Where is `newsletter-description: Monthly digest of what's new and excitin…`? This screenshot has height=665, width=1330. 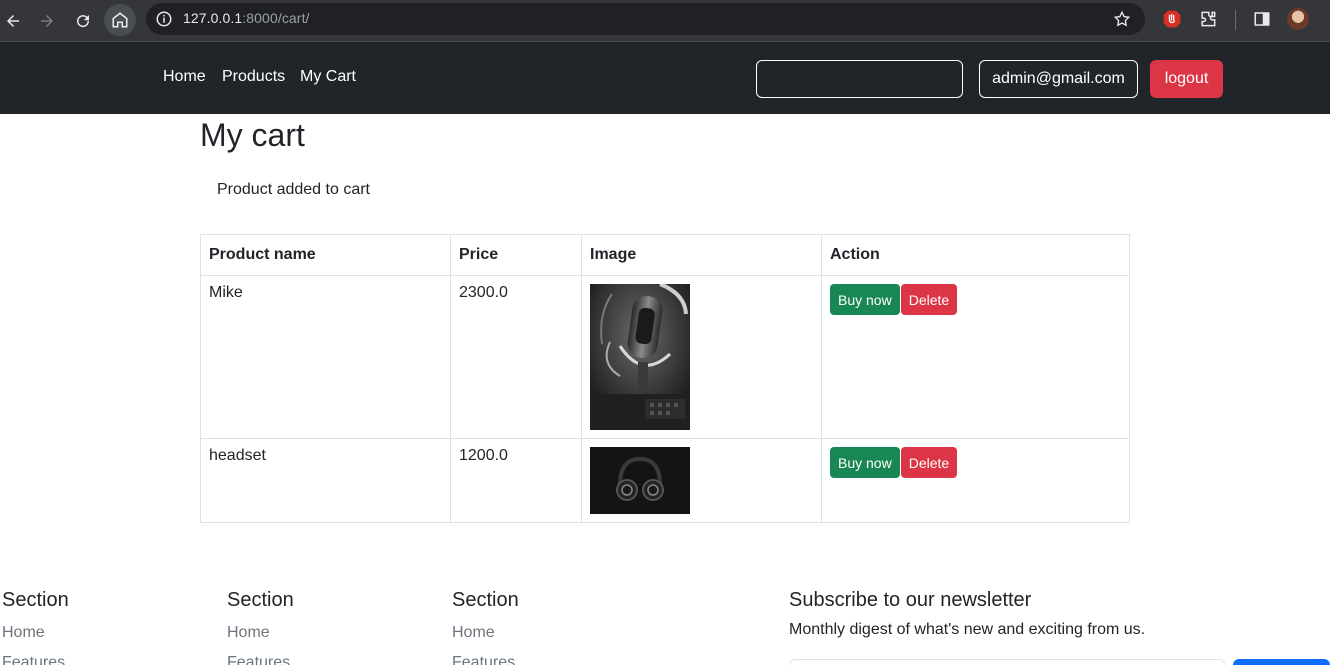
newsletter-description: Monthly digest of what's new and excitin… is located at coordinates (967, 629).